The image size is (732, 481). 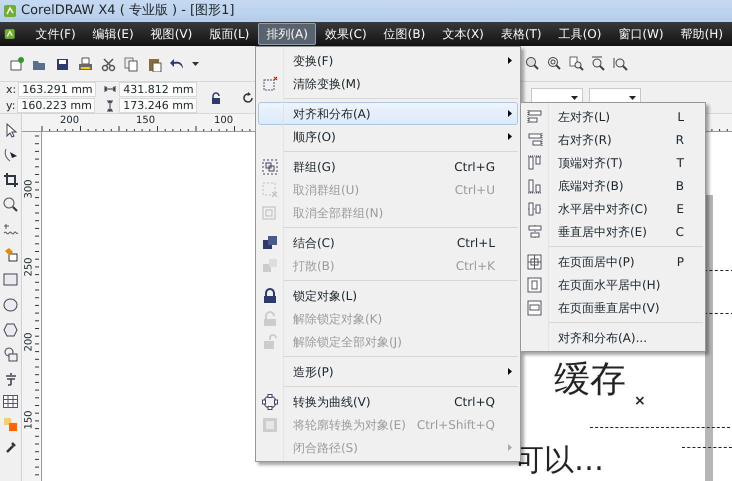 What do you see at coordinates (10, 305) in the screenshot?
I see `ellipse-icon` at bounding box center [10, 305].